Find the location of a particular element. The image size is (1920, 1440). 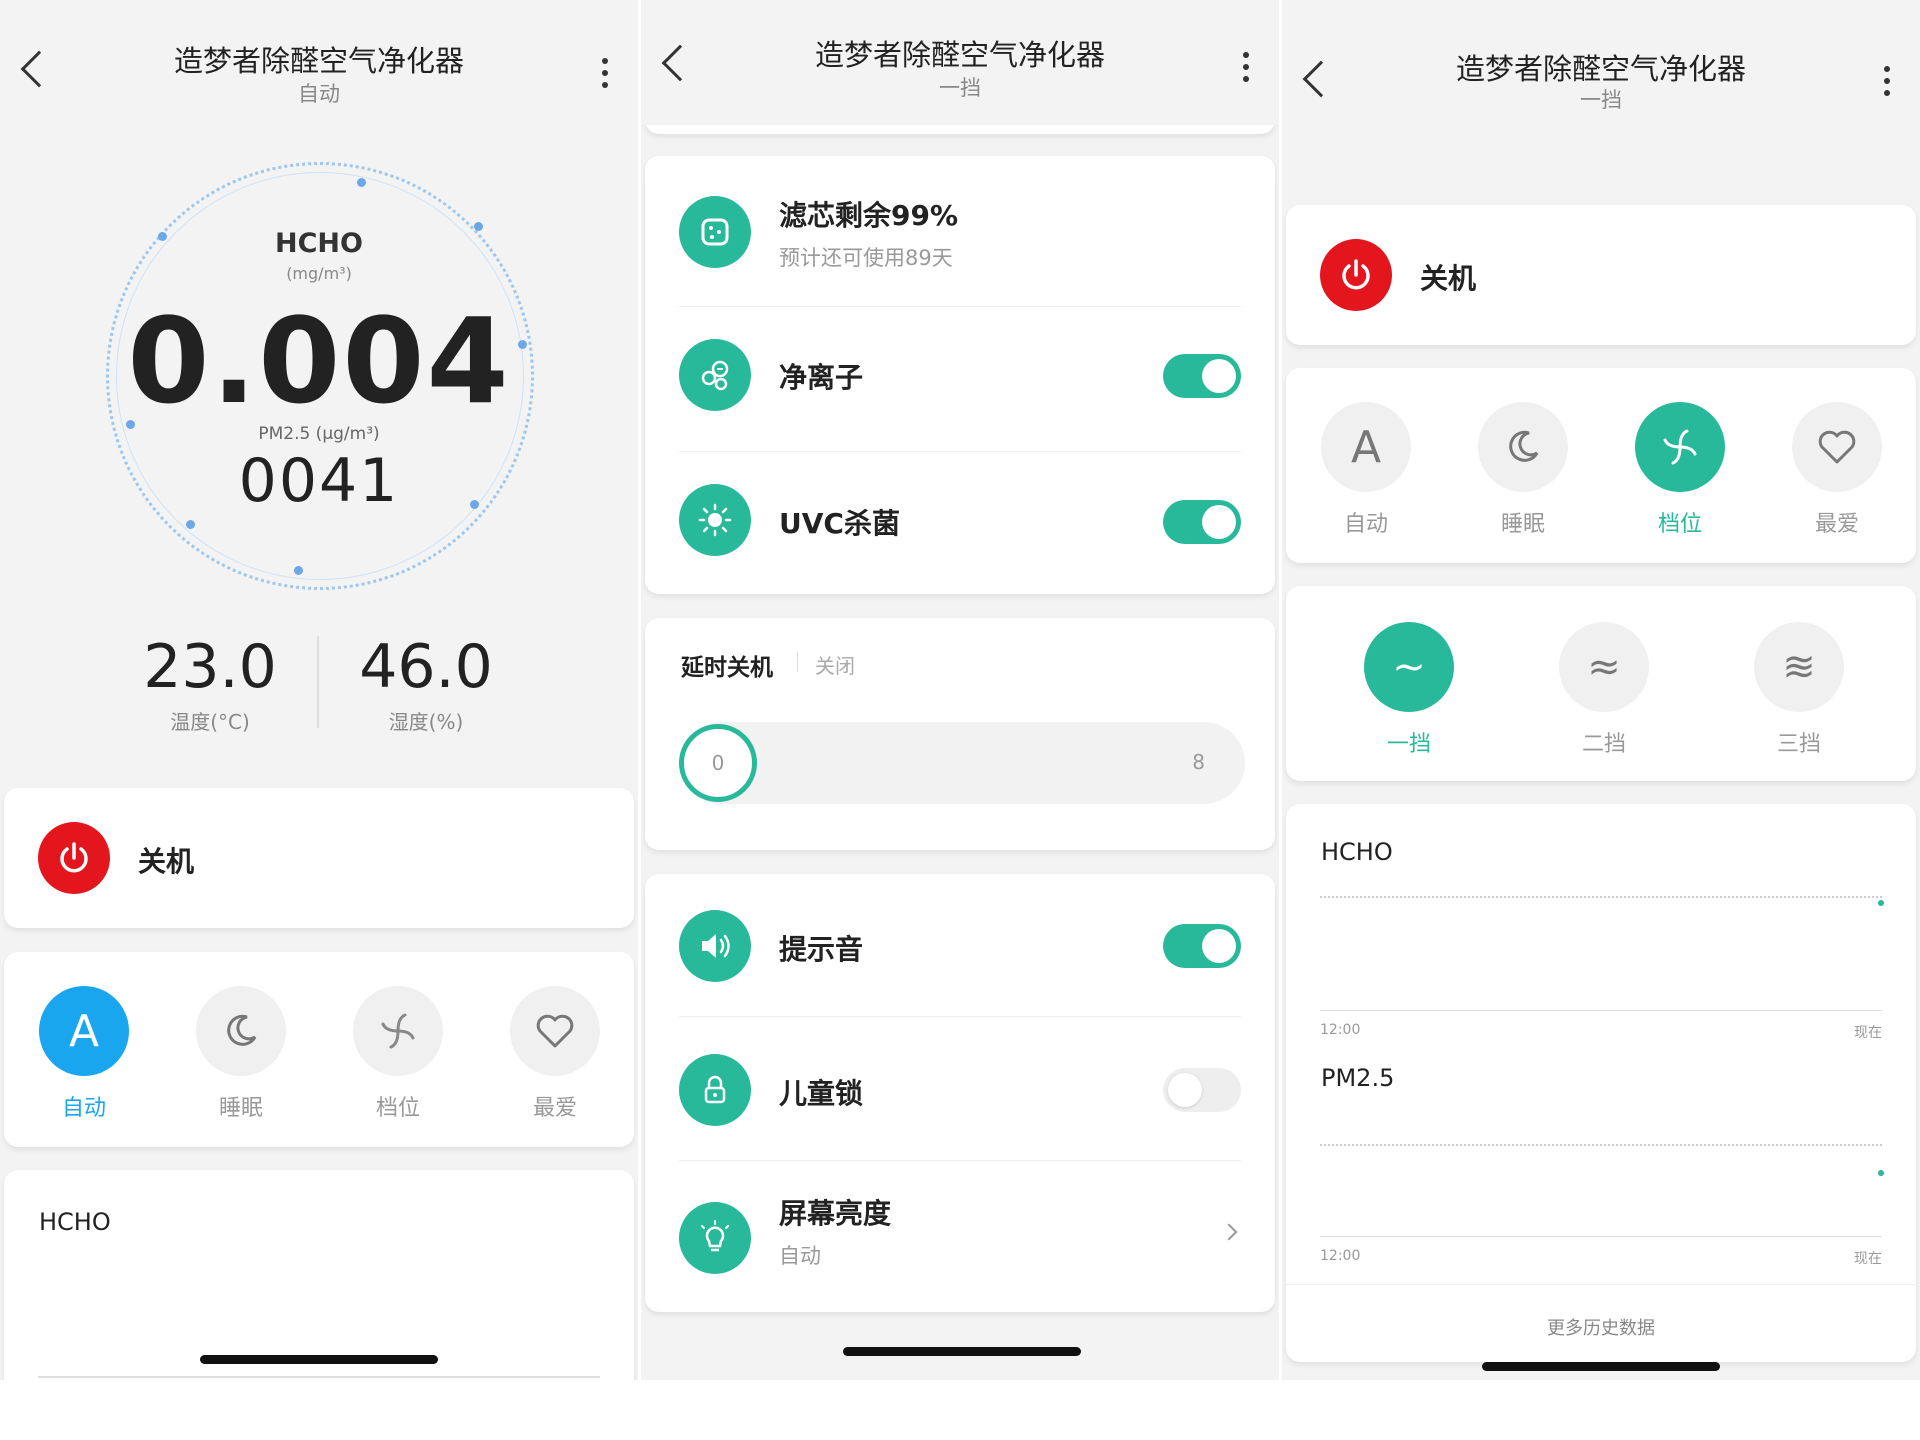

lightbulb-icon is located at coordinates (715, 1238).